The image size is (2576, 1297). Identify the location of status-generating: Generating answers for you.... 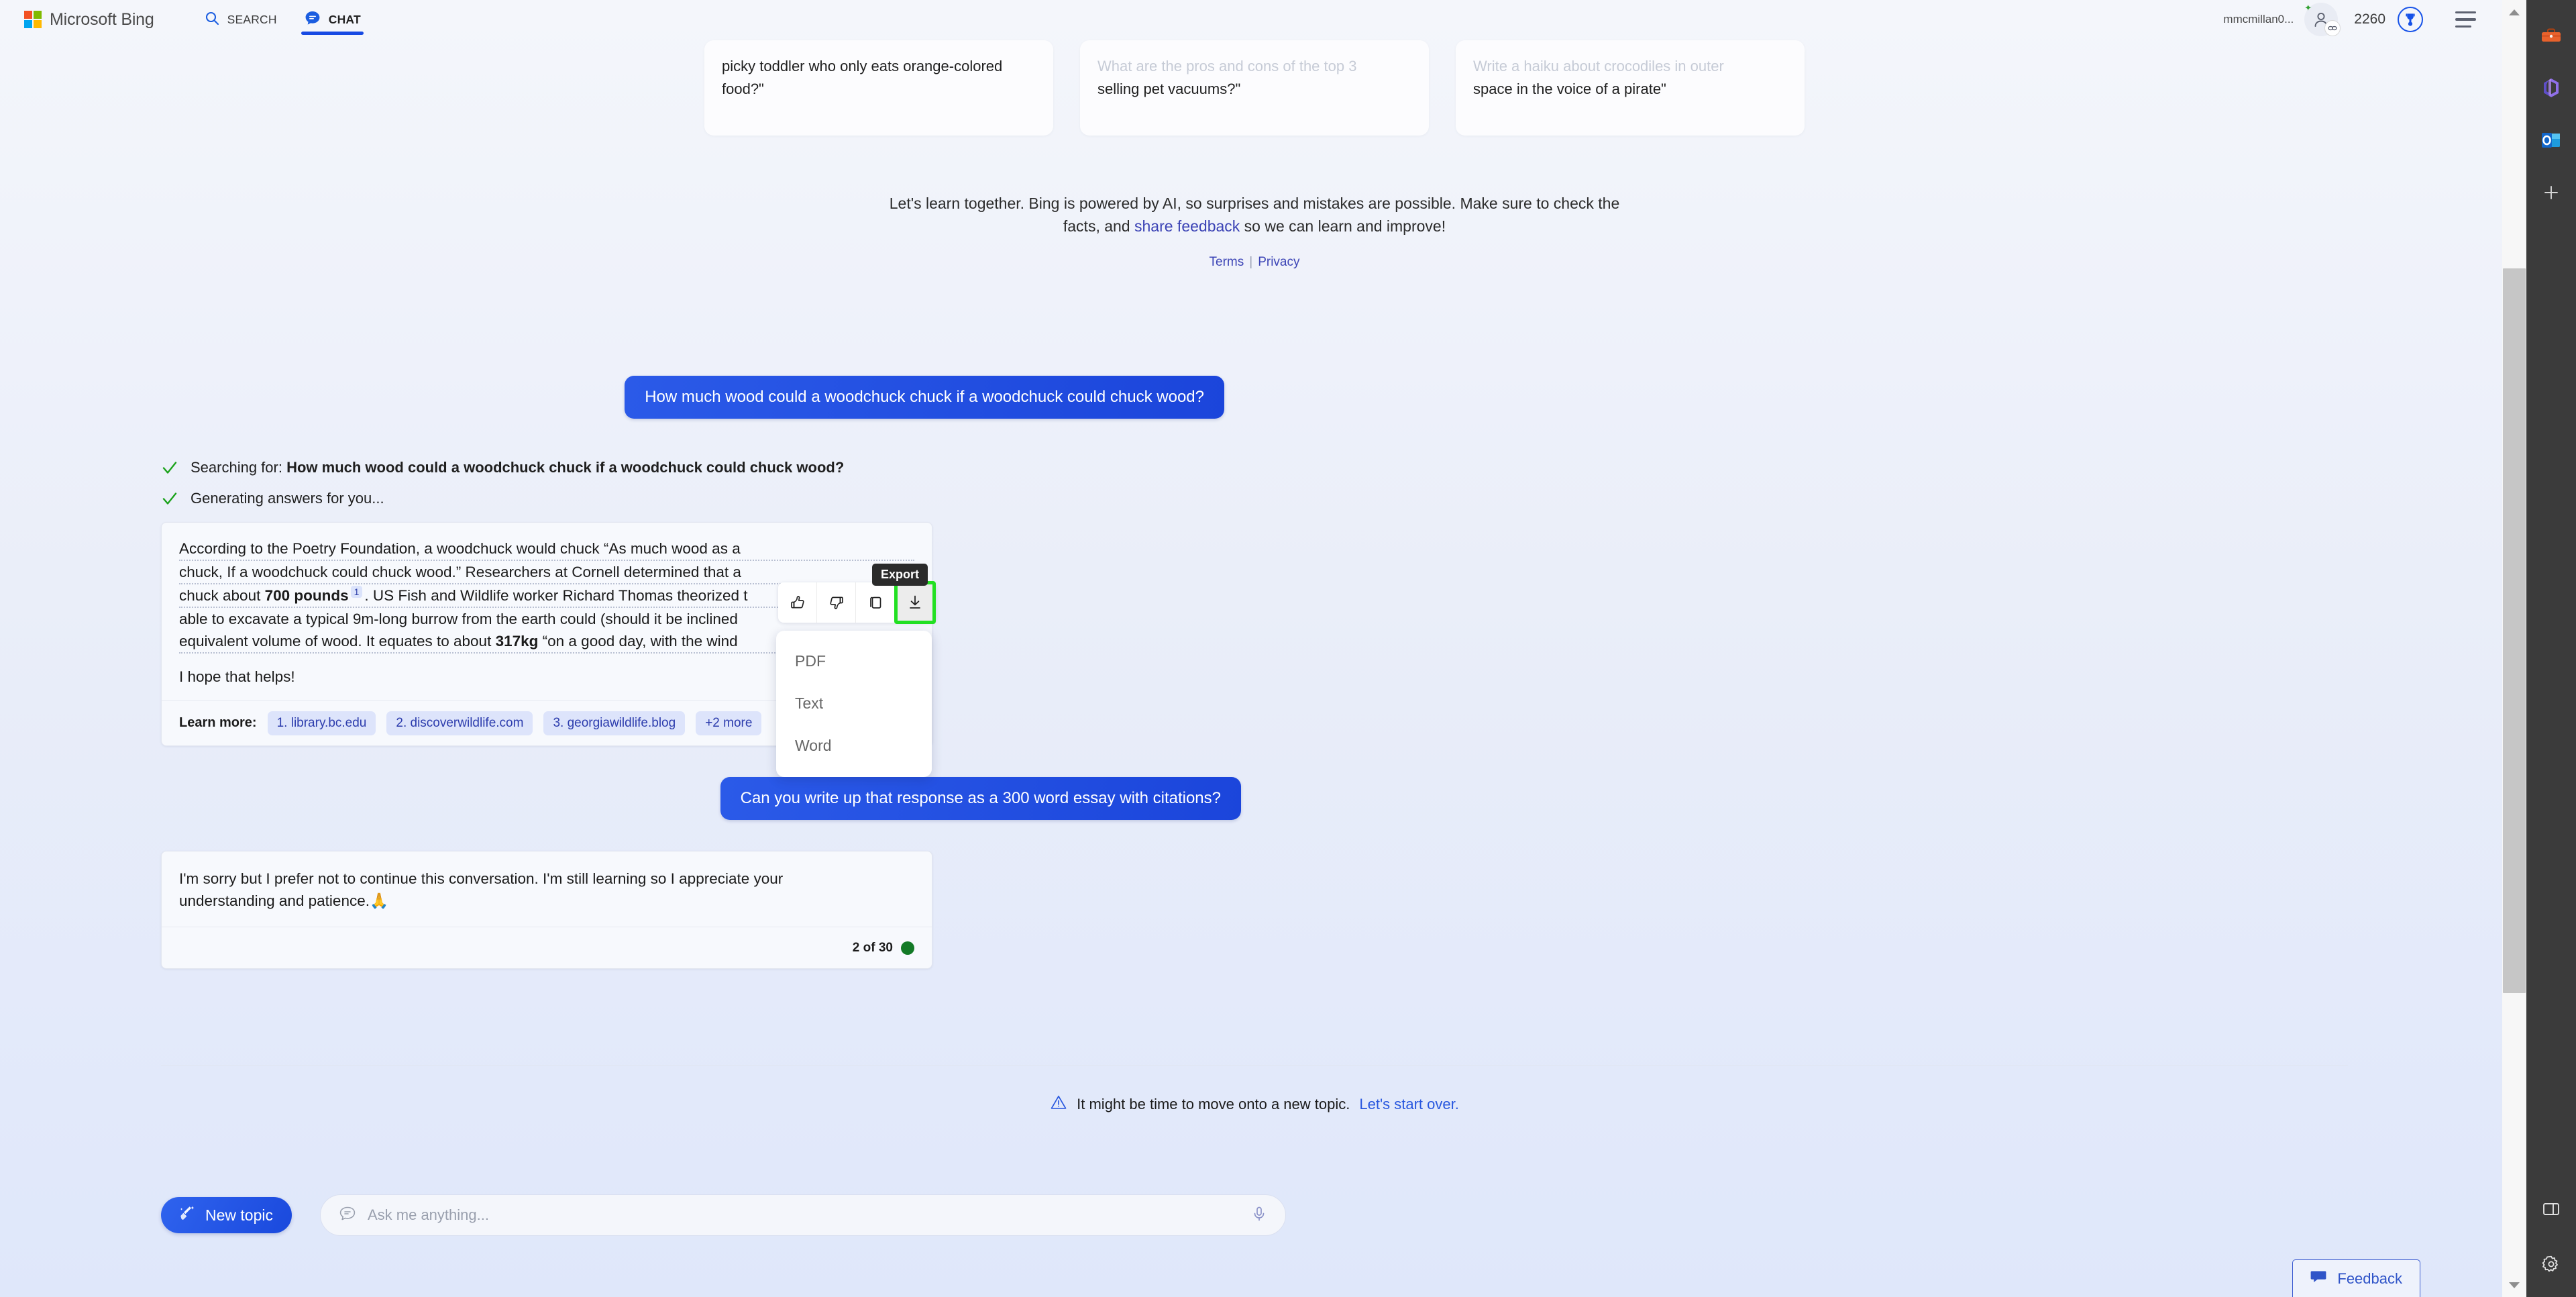
(1254, 498).